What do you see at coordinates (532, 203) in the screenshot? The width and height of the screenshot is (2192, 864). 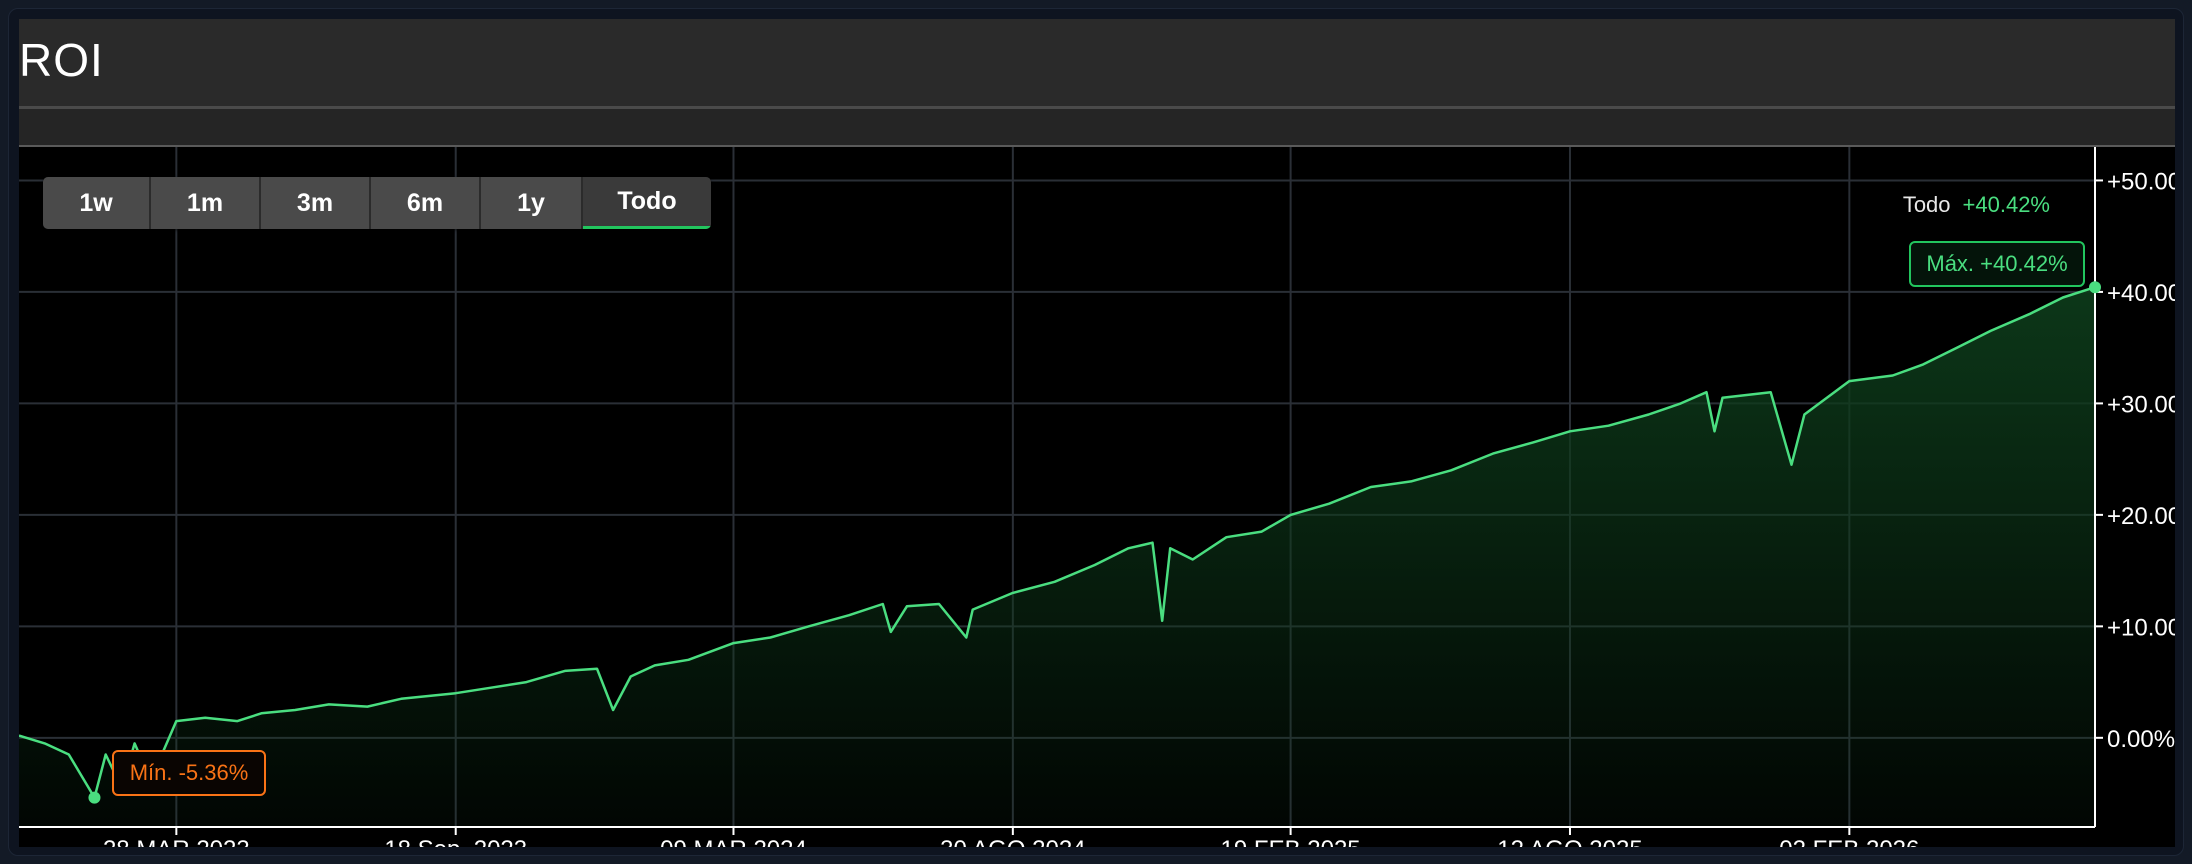 I see `range-button-1y: 1y` at bounding box center [532, 203].